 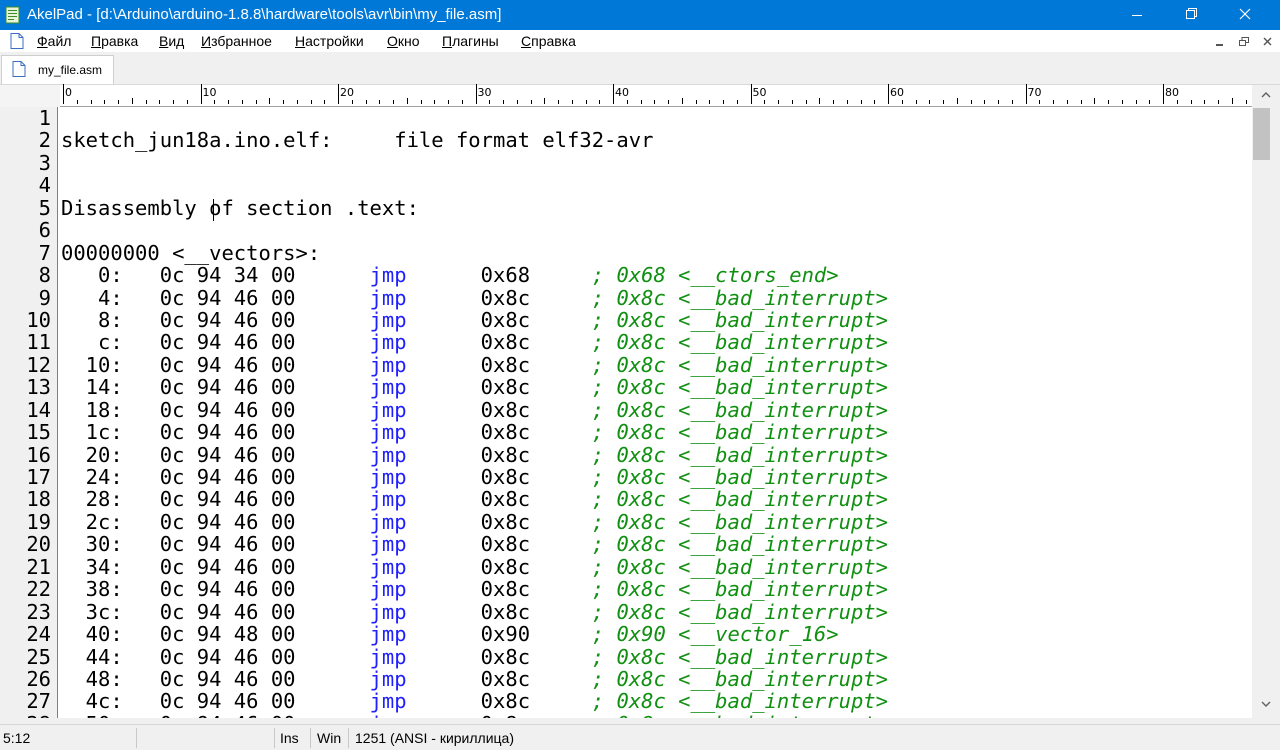 What do you see at coordinates (403, 41) in the screenshot?
I see `menu-window: Окно` at bounding box center [403, 41].